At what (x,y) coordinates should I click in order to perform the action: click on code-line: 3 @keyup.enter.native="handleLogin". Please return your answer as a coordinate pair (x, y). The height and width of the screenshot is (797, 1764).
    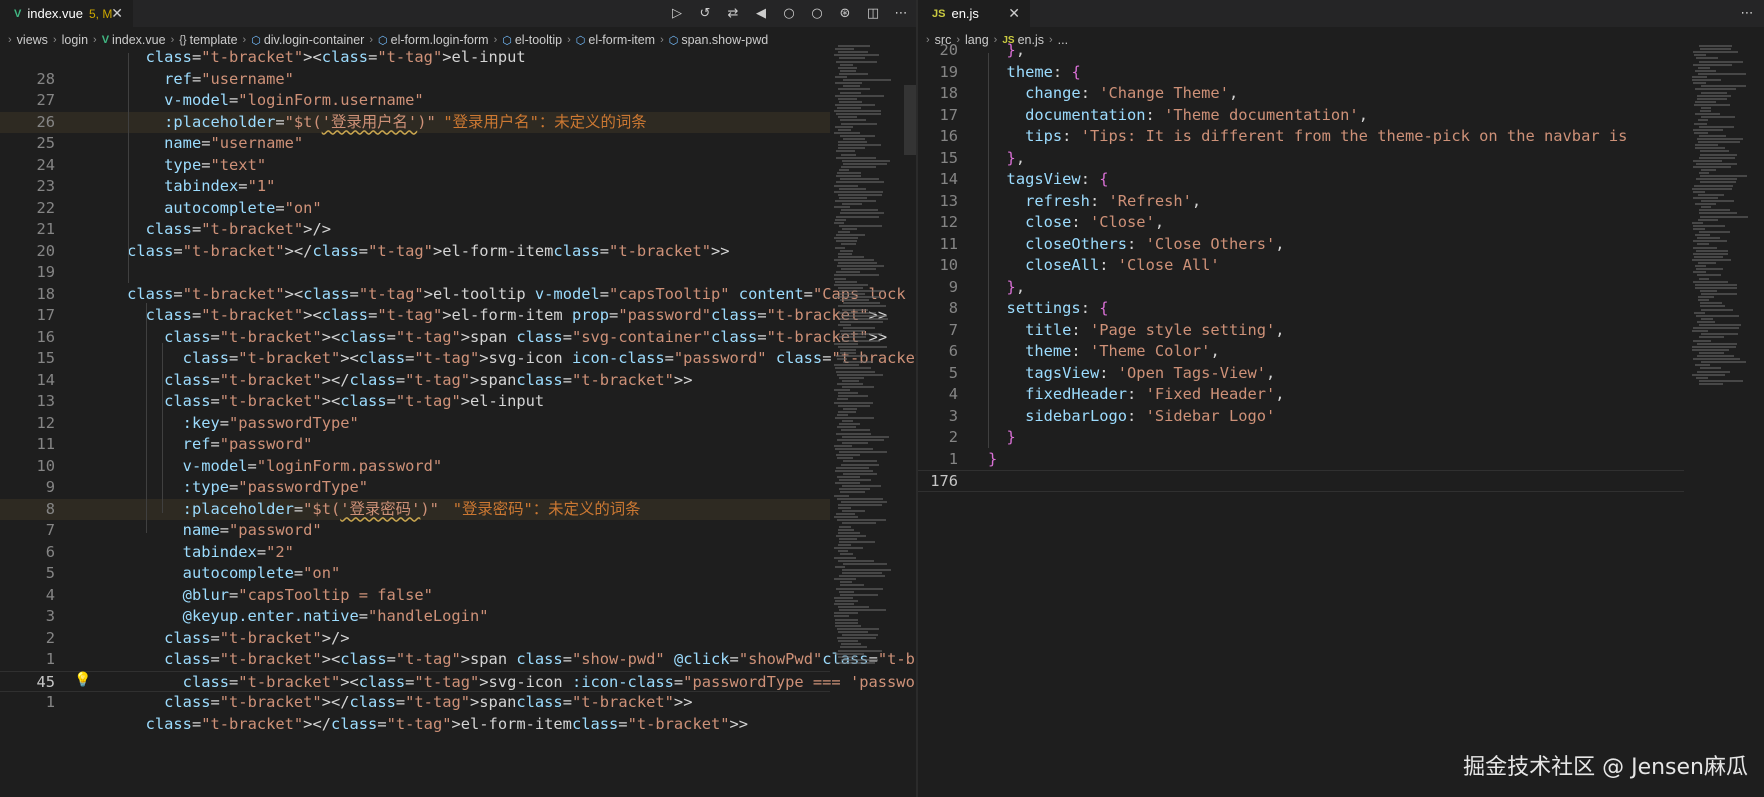
    Looking at the image, I should click on (415, 617).